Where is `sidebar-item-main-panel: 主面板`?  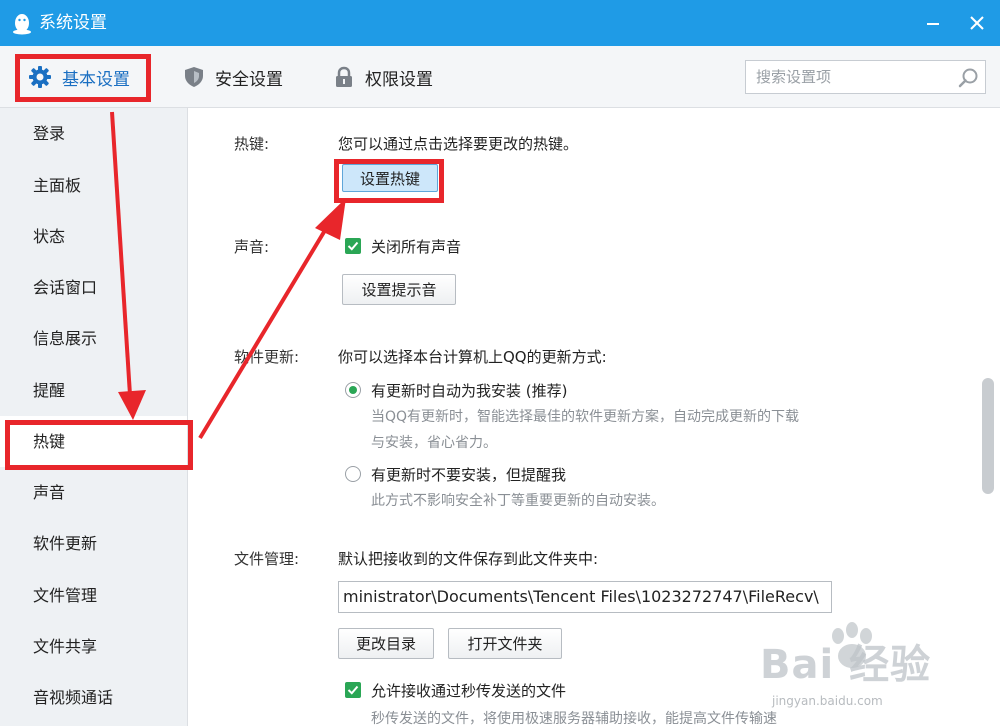
sidebar-item-main-panel: 主面板 is located at coordinates (93, 185).